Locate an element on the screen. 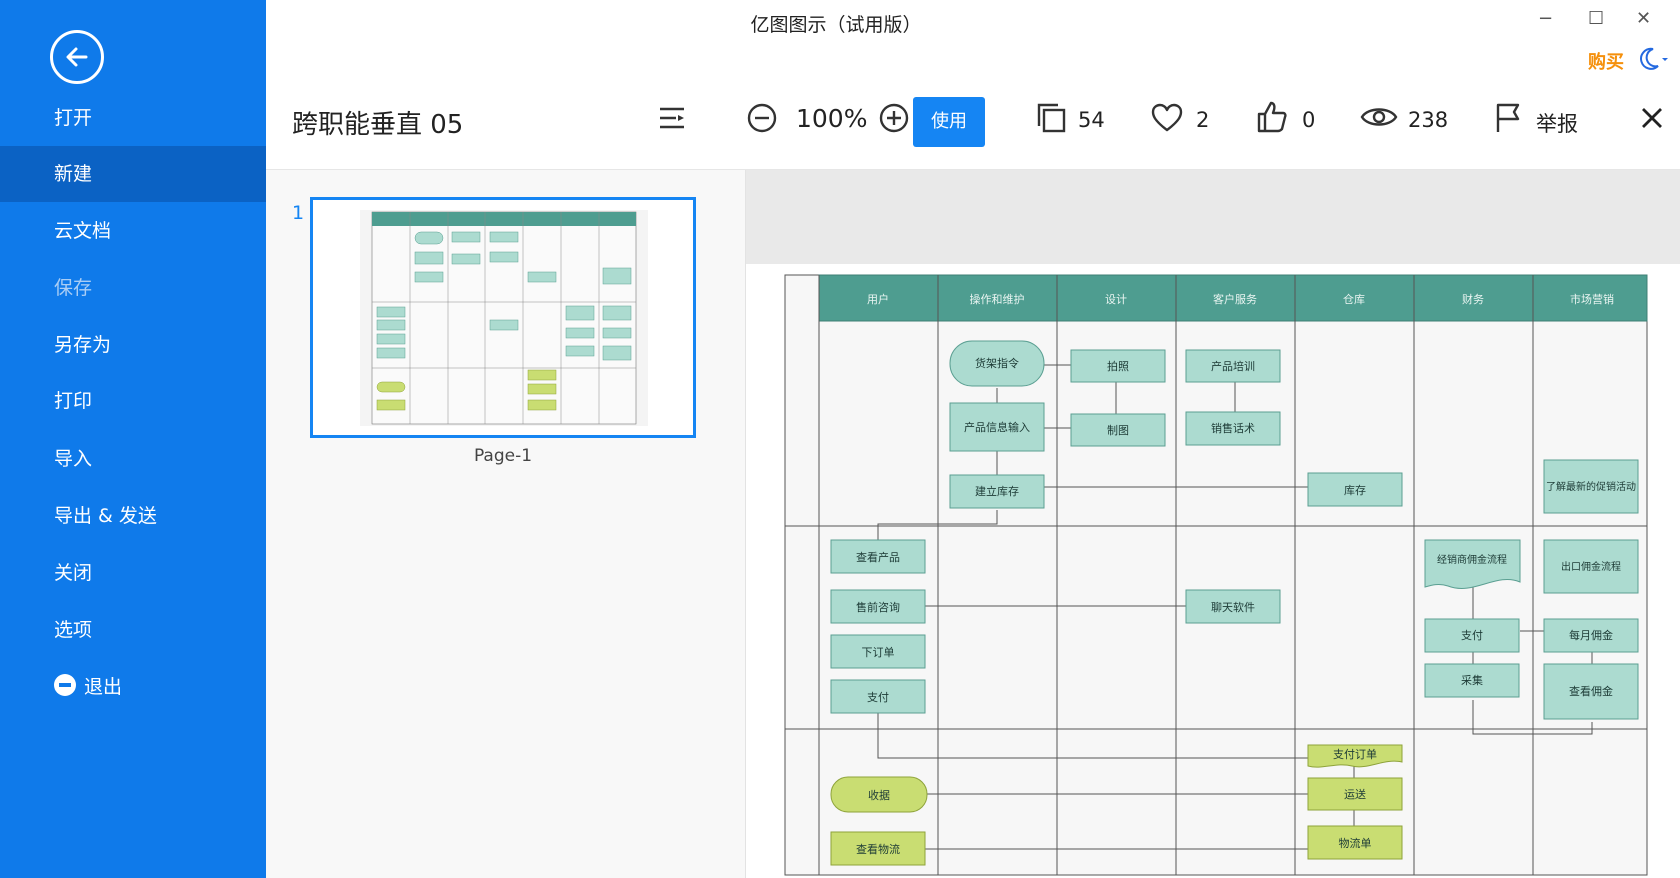  svg-text: 了解最新的促销活动 is located at coordinates (1591, 486).